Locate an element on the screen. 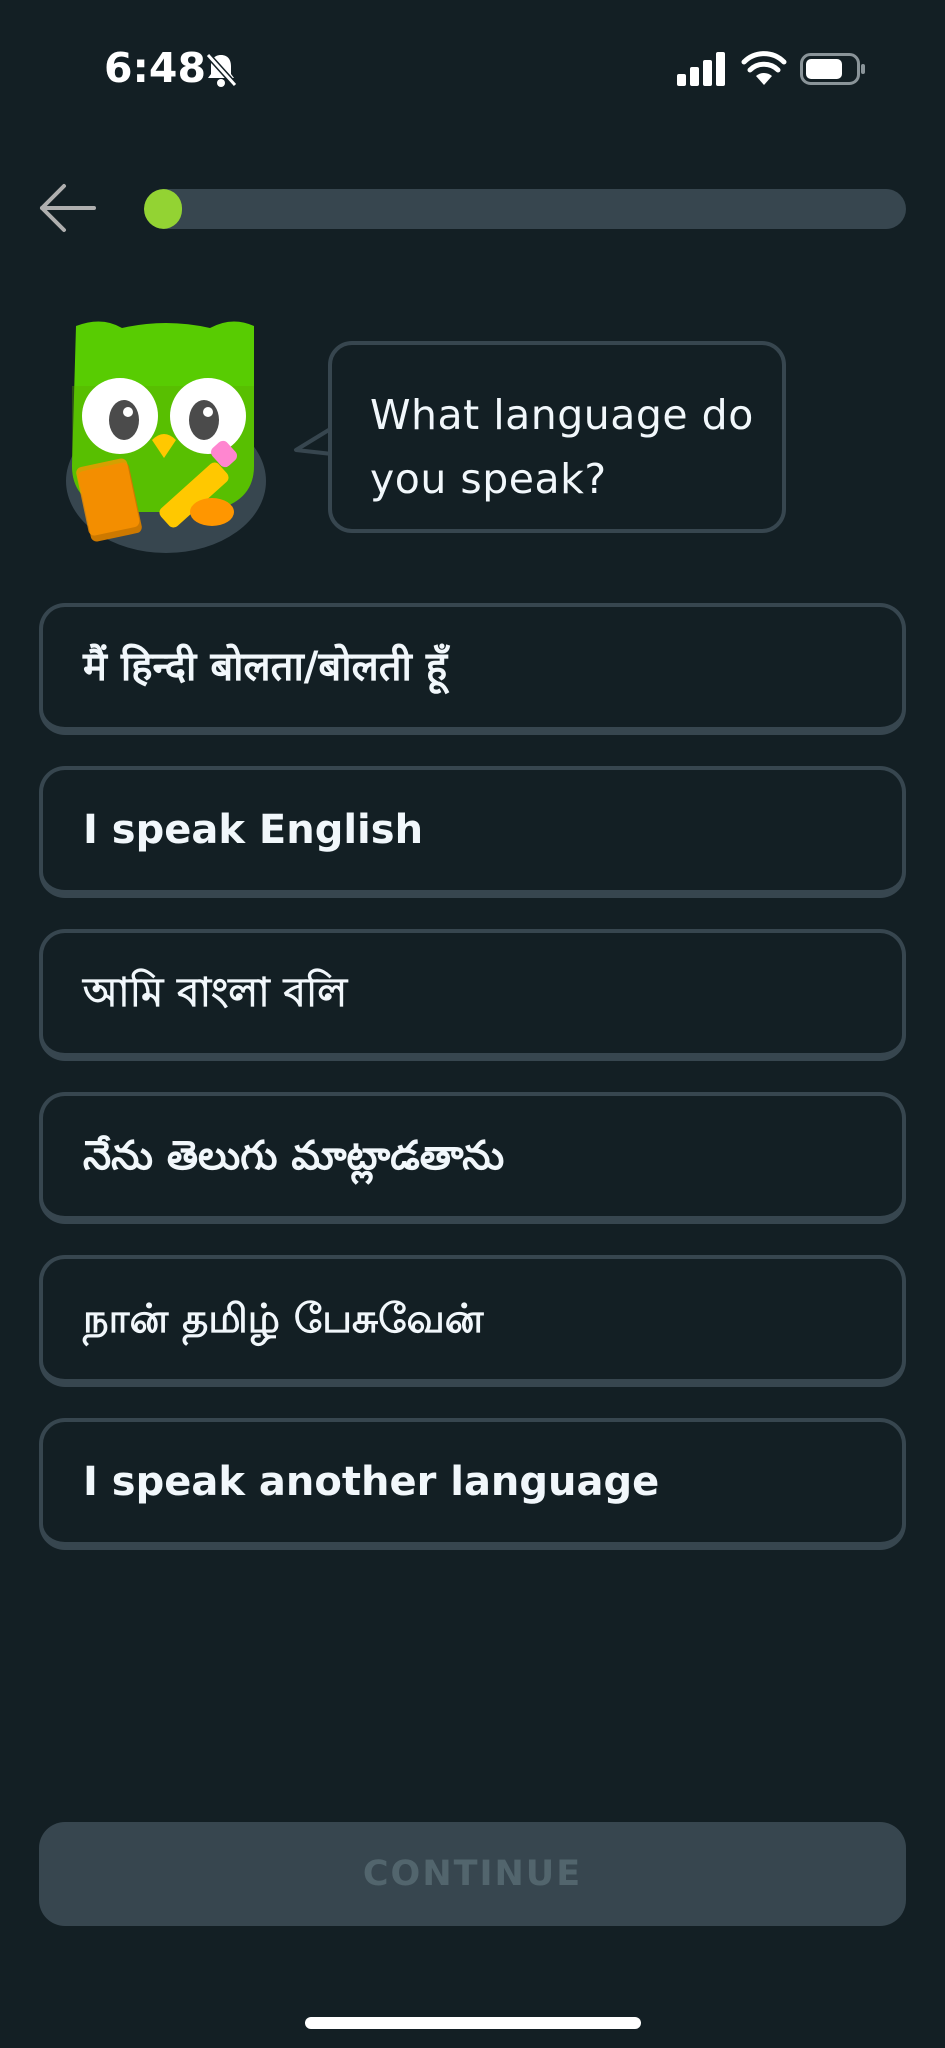  status-time: 6:48 is located at coordinates (155, 68).